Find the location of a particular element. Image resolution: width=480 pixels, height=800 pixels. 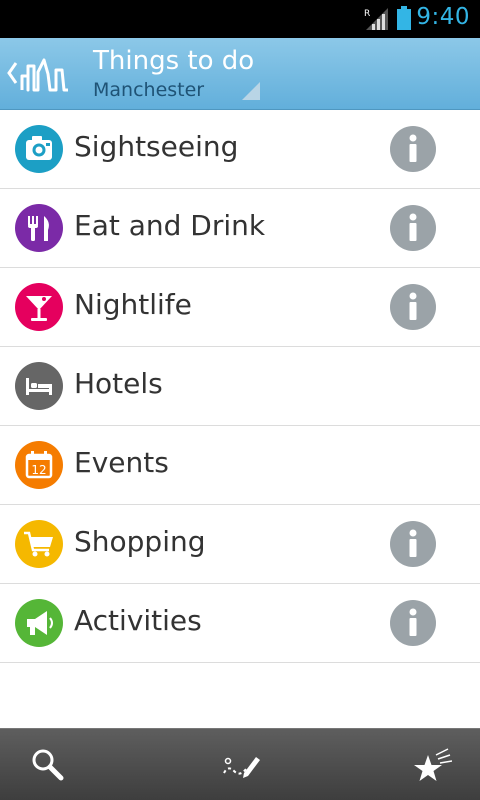

status-bar: R 9:40 is located at coordinates (240, 19).